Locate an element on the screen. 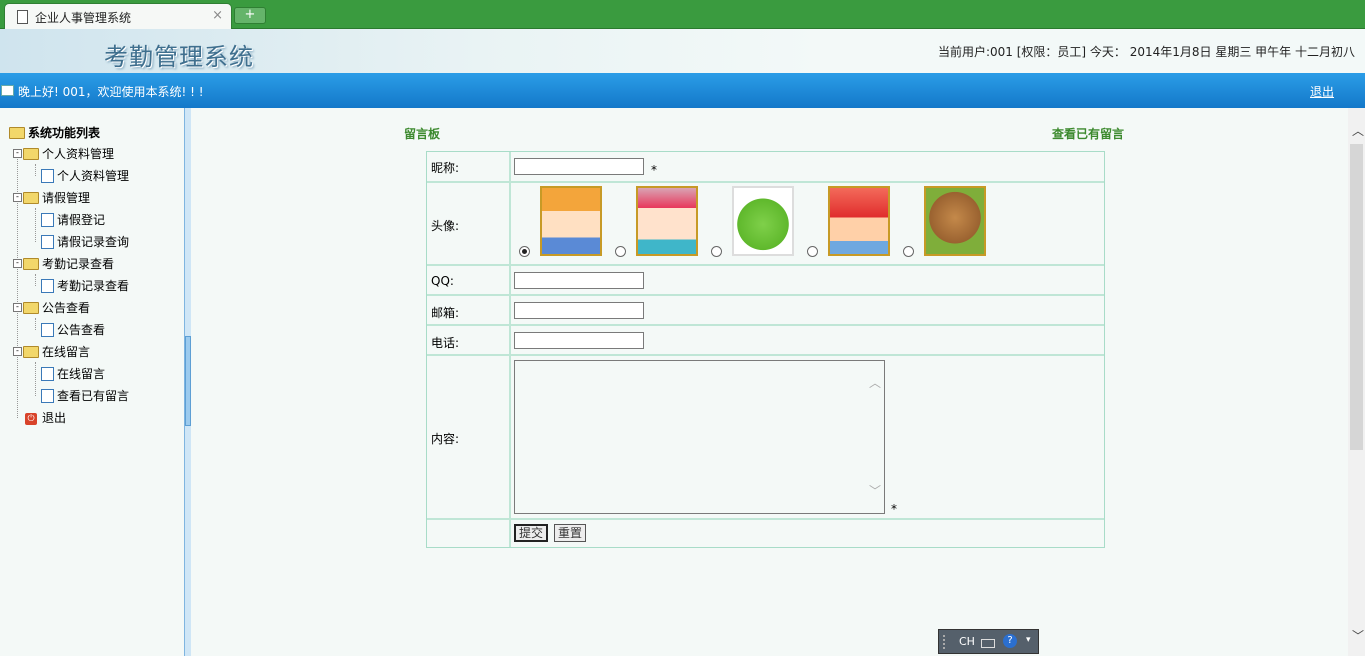 The height and width of the screenshot is (656, 1365). tree-group-attendance: - 考勤记录查看 is located at coordinates (63, 264).